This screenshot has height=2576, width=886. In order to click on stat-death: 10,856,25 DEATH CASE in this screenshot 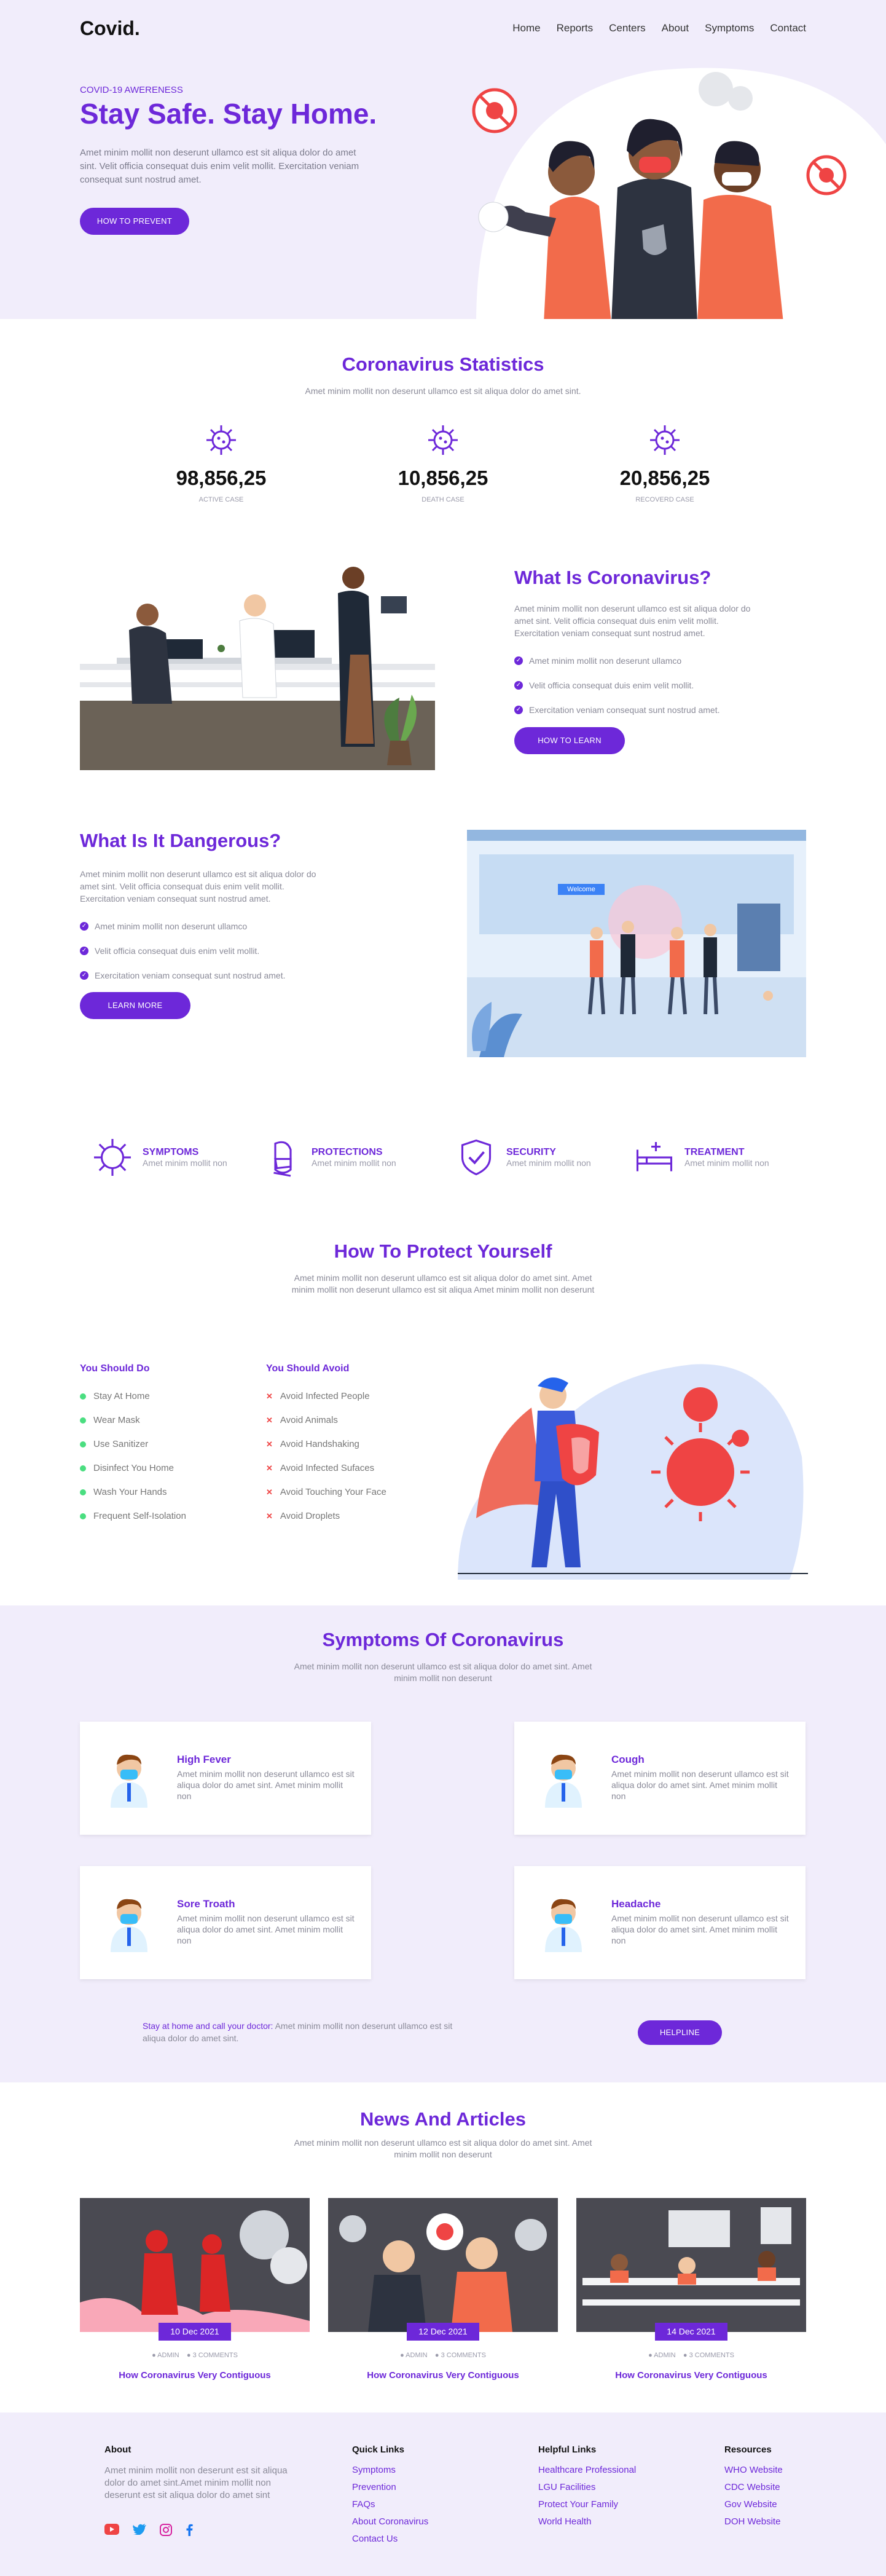, I will do `click(443, 463)`.